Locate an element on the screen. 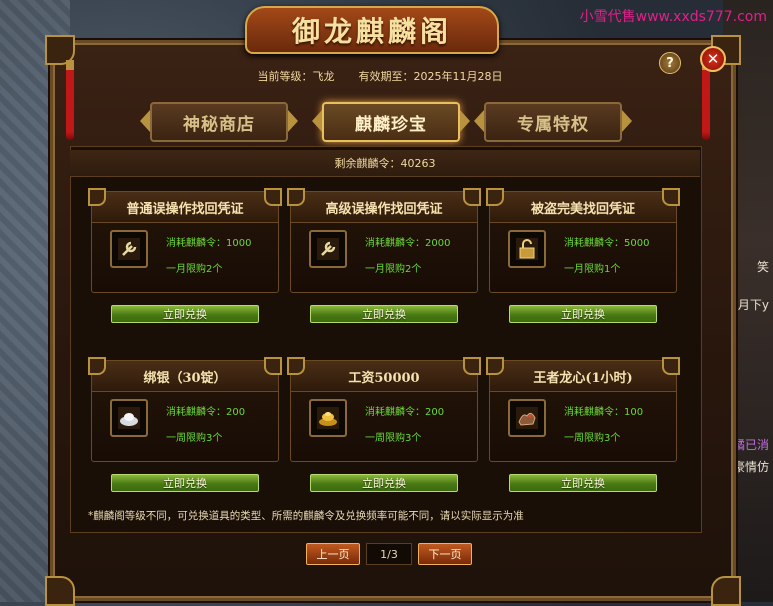  item-card: 工资50000 消耗麒麟令：200 一周限购3个 is located at coordinates (384, 409).